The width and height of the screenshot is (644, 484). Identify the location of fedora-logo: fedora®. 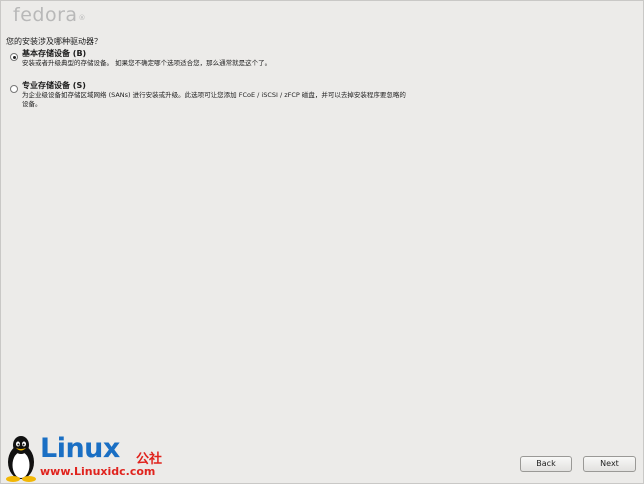
(49, 15).